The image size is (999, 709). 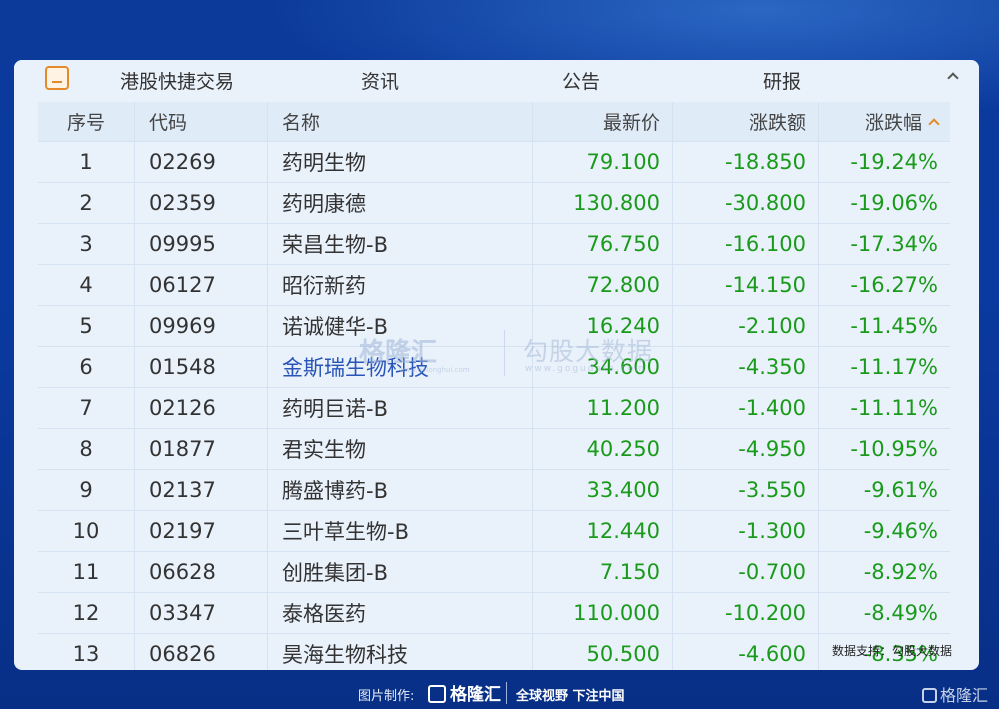 What do you see at coordinates (201, 613) in the screenshot?
I see `row-code: 03347` at bounding box center [201, 613].